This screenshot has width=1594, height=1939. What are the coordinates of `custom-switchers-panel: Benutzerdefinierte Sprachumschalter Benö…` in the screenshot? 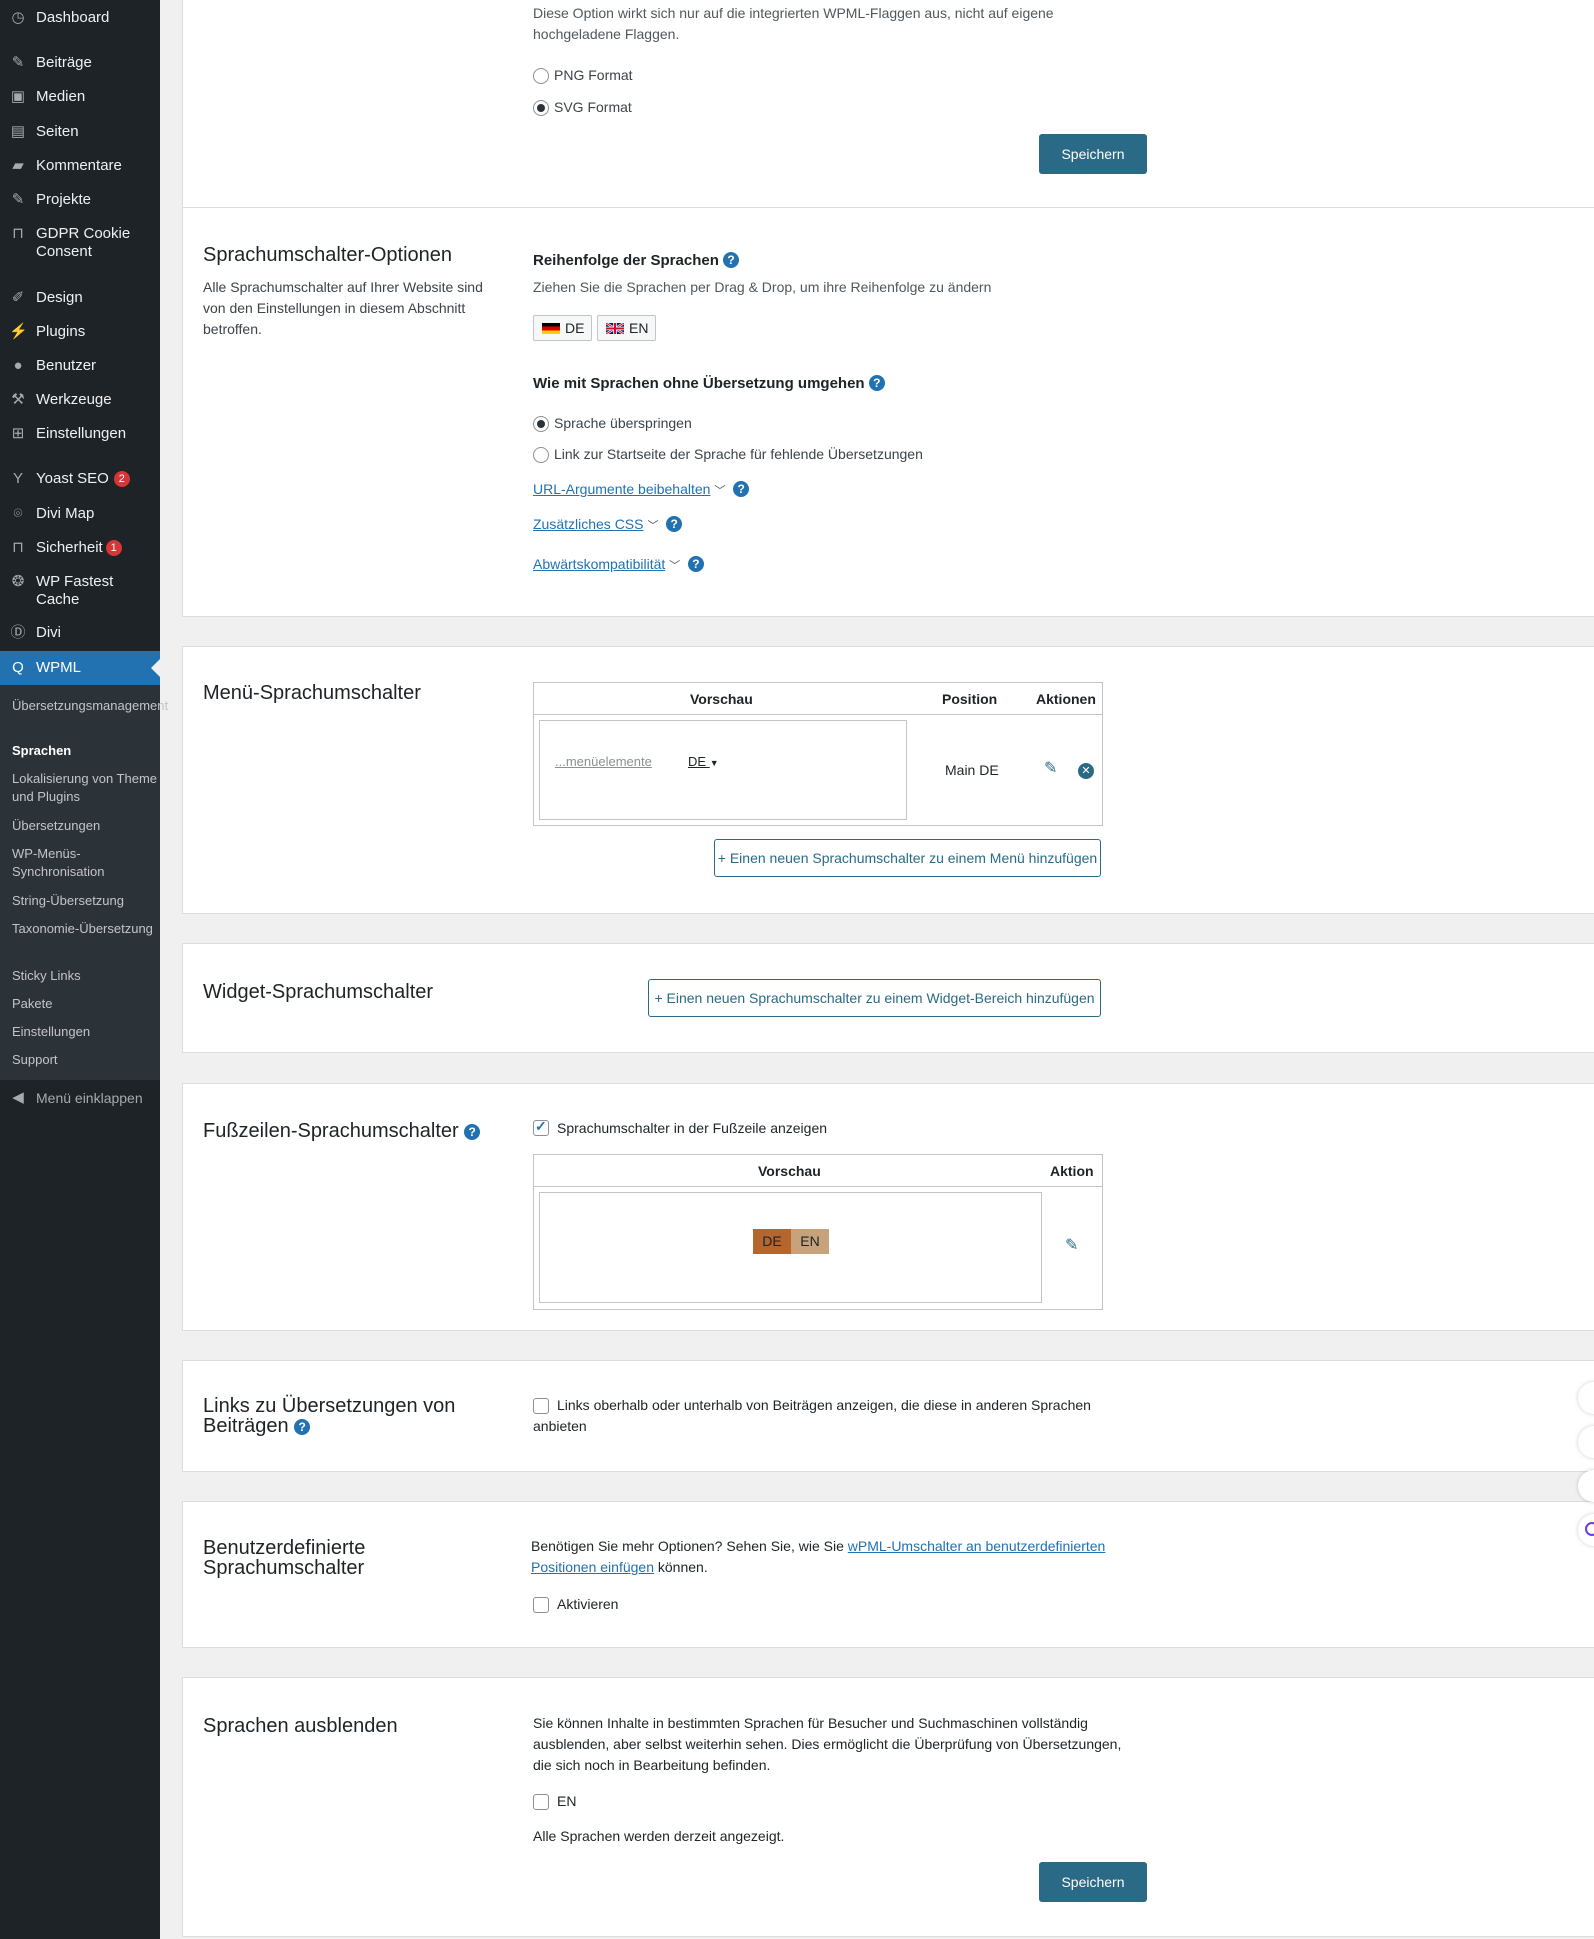 It's located at (888, 1574).